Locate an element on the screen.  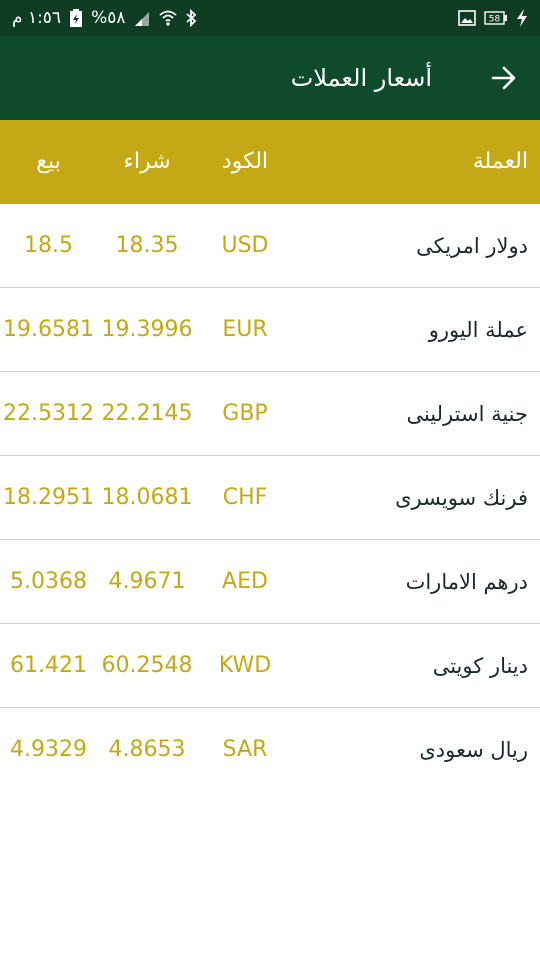
table-row: فرنك سويسرى CHF 18.0681 18.2951 is located at coordinates (270, 498).